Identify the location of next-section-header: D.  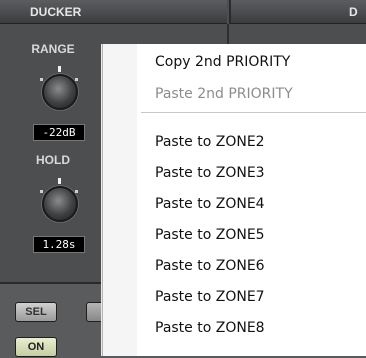
(297, 12).